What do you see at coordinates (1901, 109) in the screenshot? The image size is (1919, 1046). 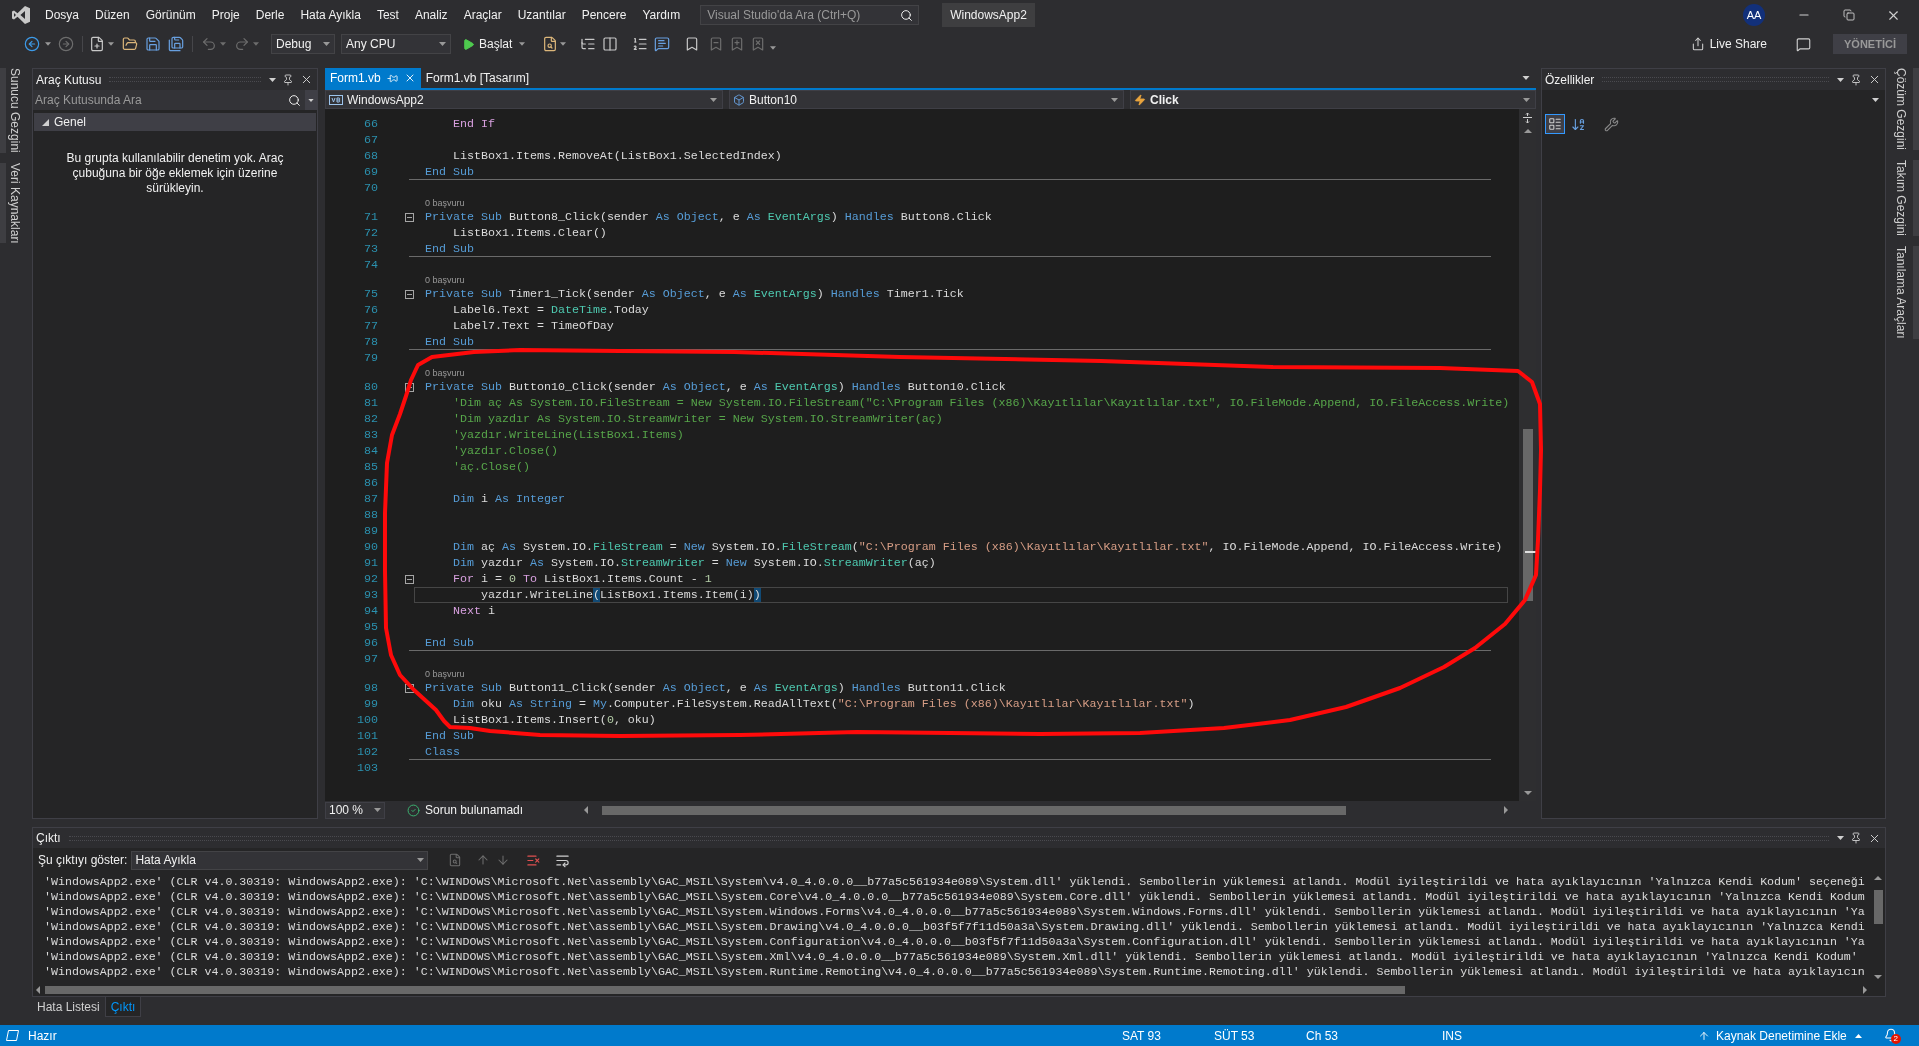 I see `side-tab: Çözüm Gezgini` at bounding box center [1901, 109].